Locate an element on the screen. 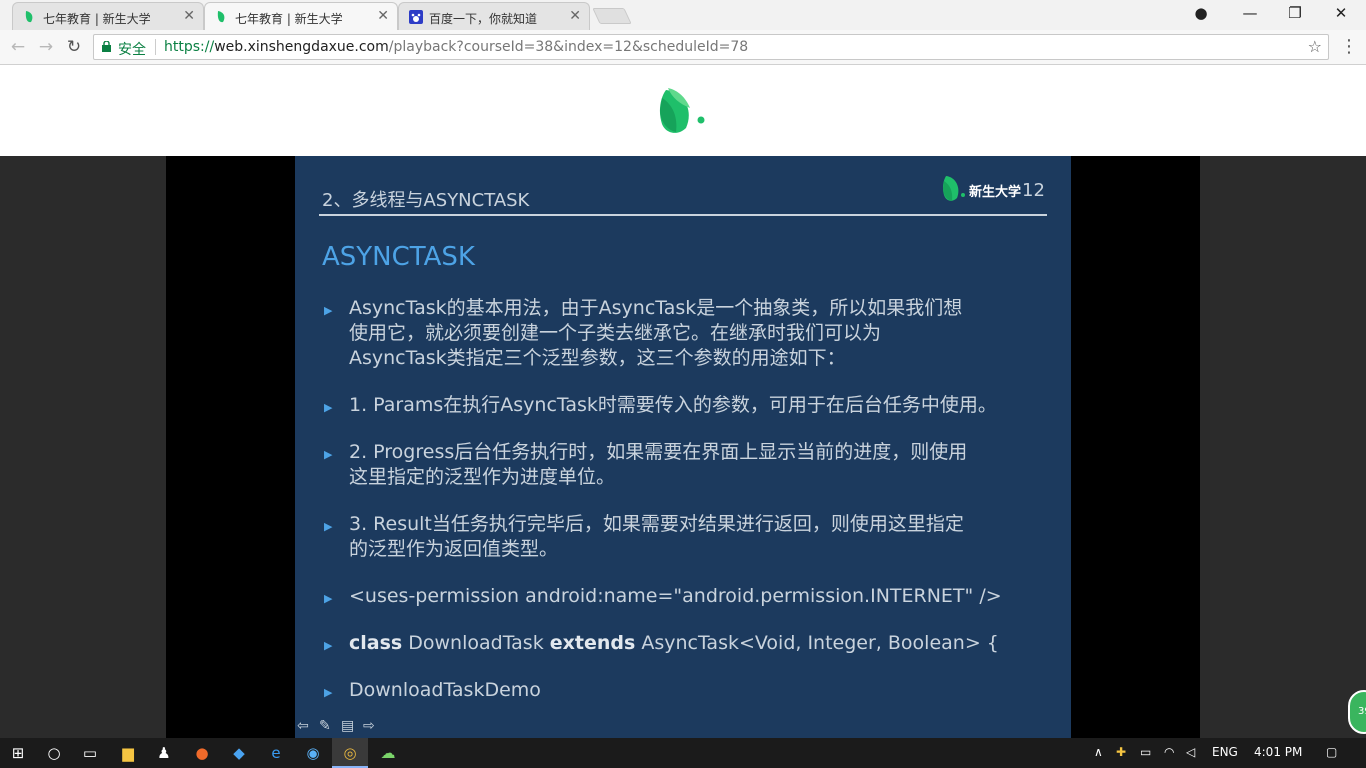 The height and width of the screenshot is (768, 1366). battery-icon: ▭ is located at coordinates (1145, 752).